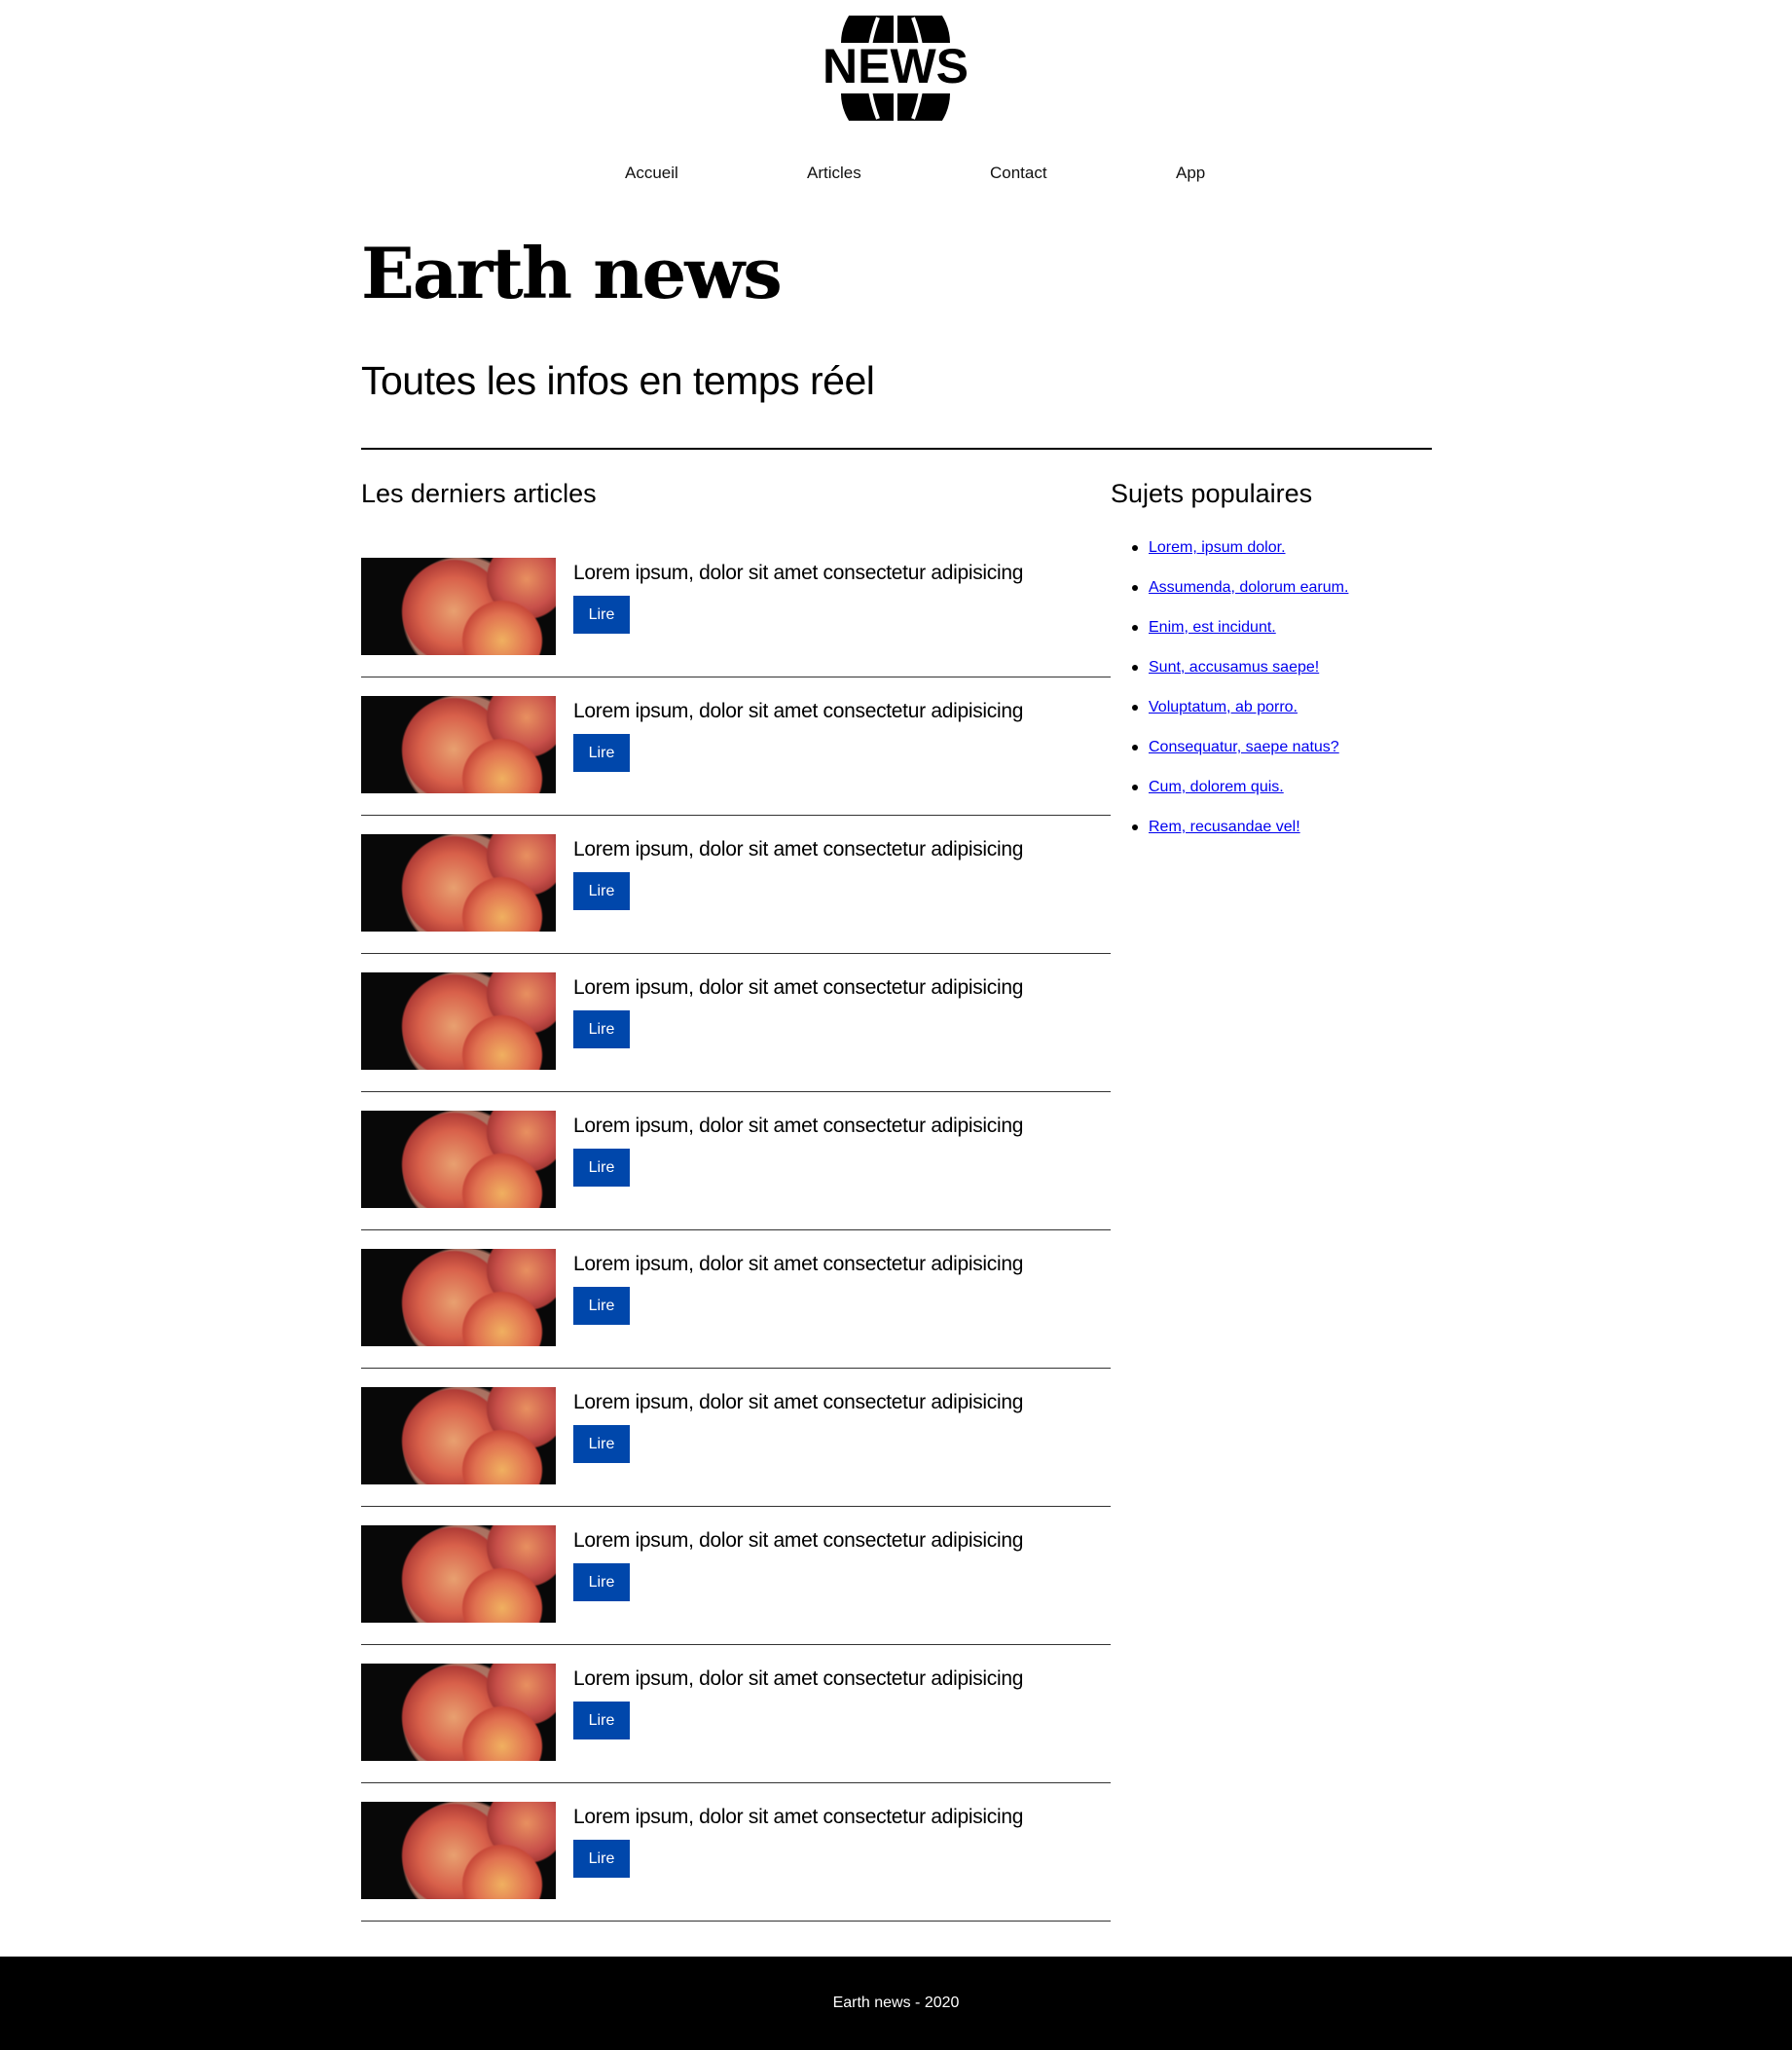 This screenshot has width=1792, height=2050. What do you see at coordinates (1229, 717) in the screenshot?
I see `topic-item: Voluptatum, ab porro.` at bounding box center [1229, 717].